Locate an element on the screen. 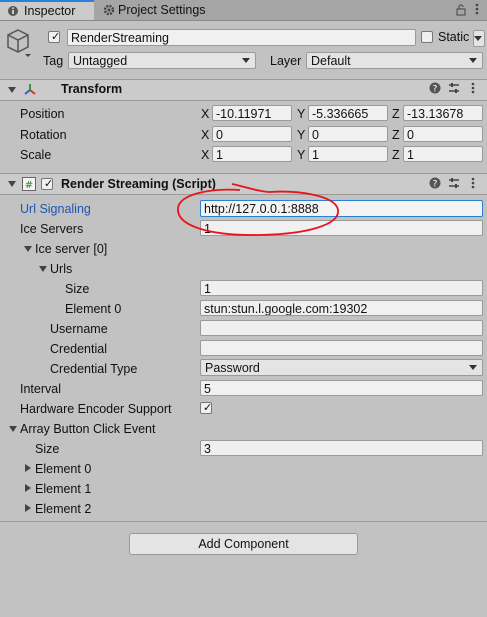 The image size is (487, 617). urls-size-input: 1 is located at coordinates (341, 288).